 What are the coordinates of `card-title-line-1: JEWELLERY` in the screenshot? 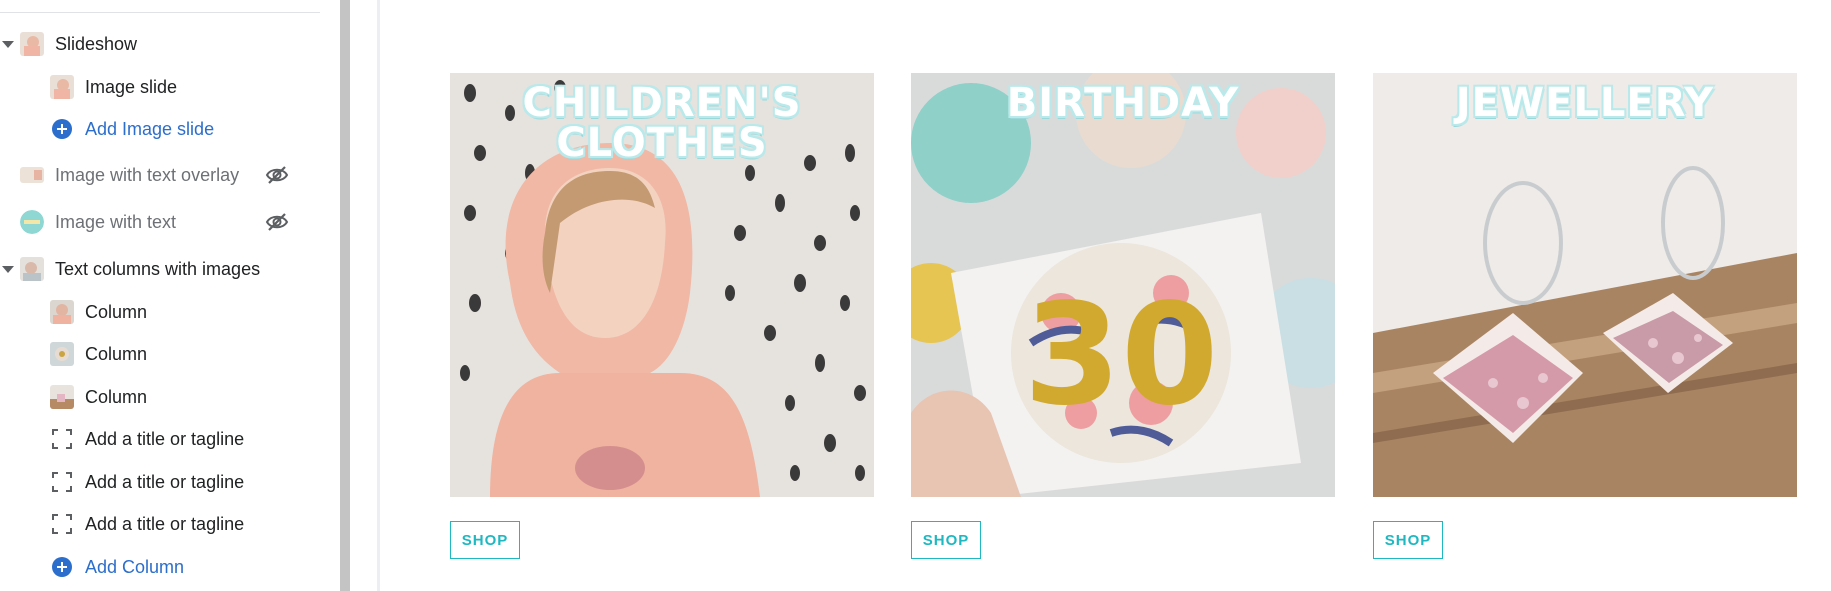 It's located at (1585, 103).